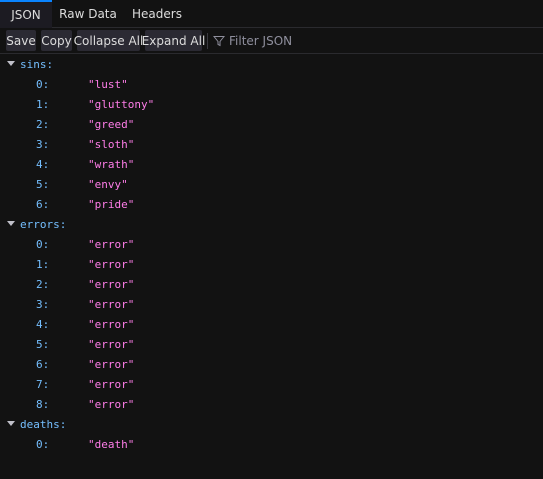 Image resolution: width=543 pixels, height=479 pixels. I want to click on tree-value: "lust", so click(108, 84).